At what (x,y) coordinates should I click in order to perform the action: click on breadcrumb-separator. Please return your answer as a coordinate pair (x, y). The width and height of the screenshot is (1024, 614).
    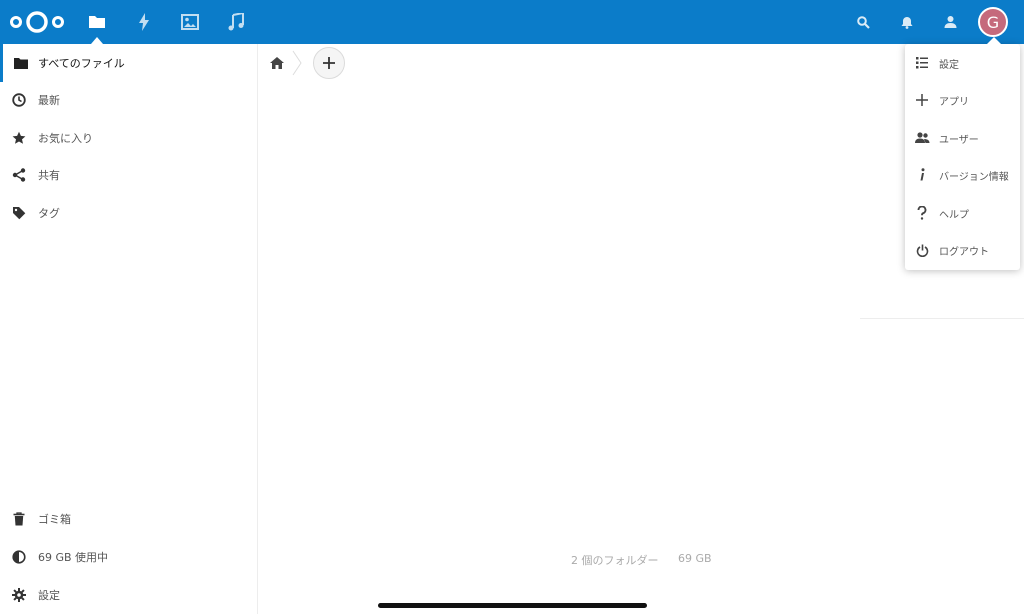
    Looking at the image, I should click on (297, 63).